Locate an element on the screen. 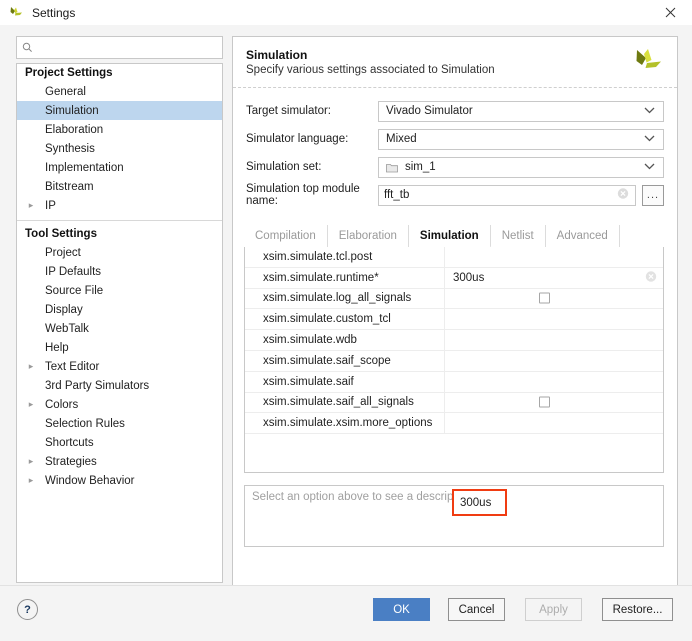 The image size is (692, 641). tree-group-project-settings: Project Settings is located at coordinates (69, 73).